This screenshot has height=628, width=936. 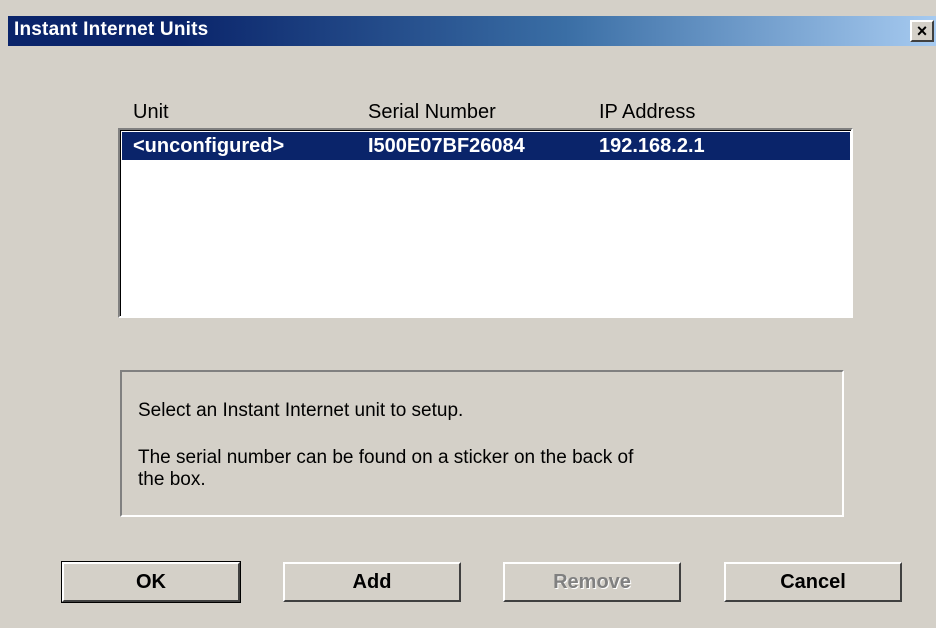 What do you see at coordinates (172, 479) in the screenshot?
I see `info-text-serial-hint-cont: the box.` at bounding box center [172, 479].